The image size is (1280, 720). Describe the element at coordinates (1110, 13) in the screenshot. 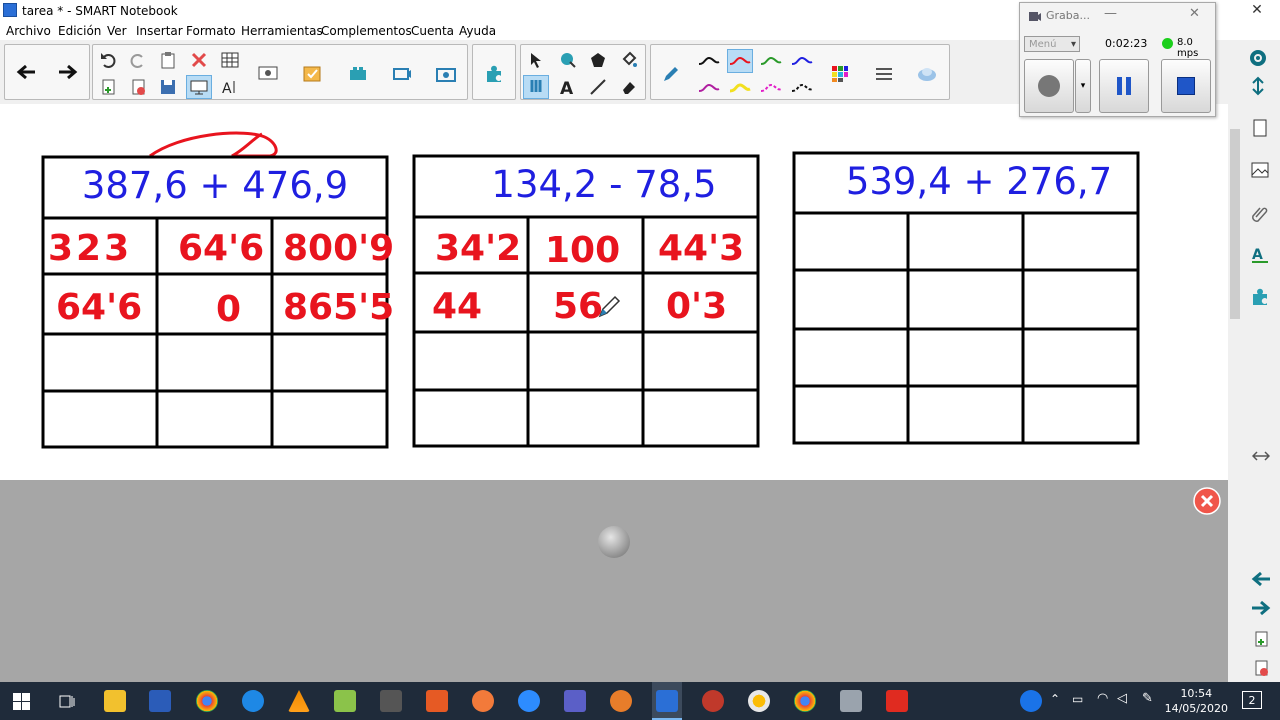

I see `recorder-minimize-button: —` at that location.